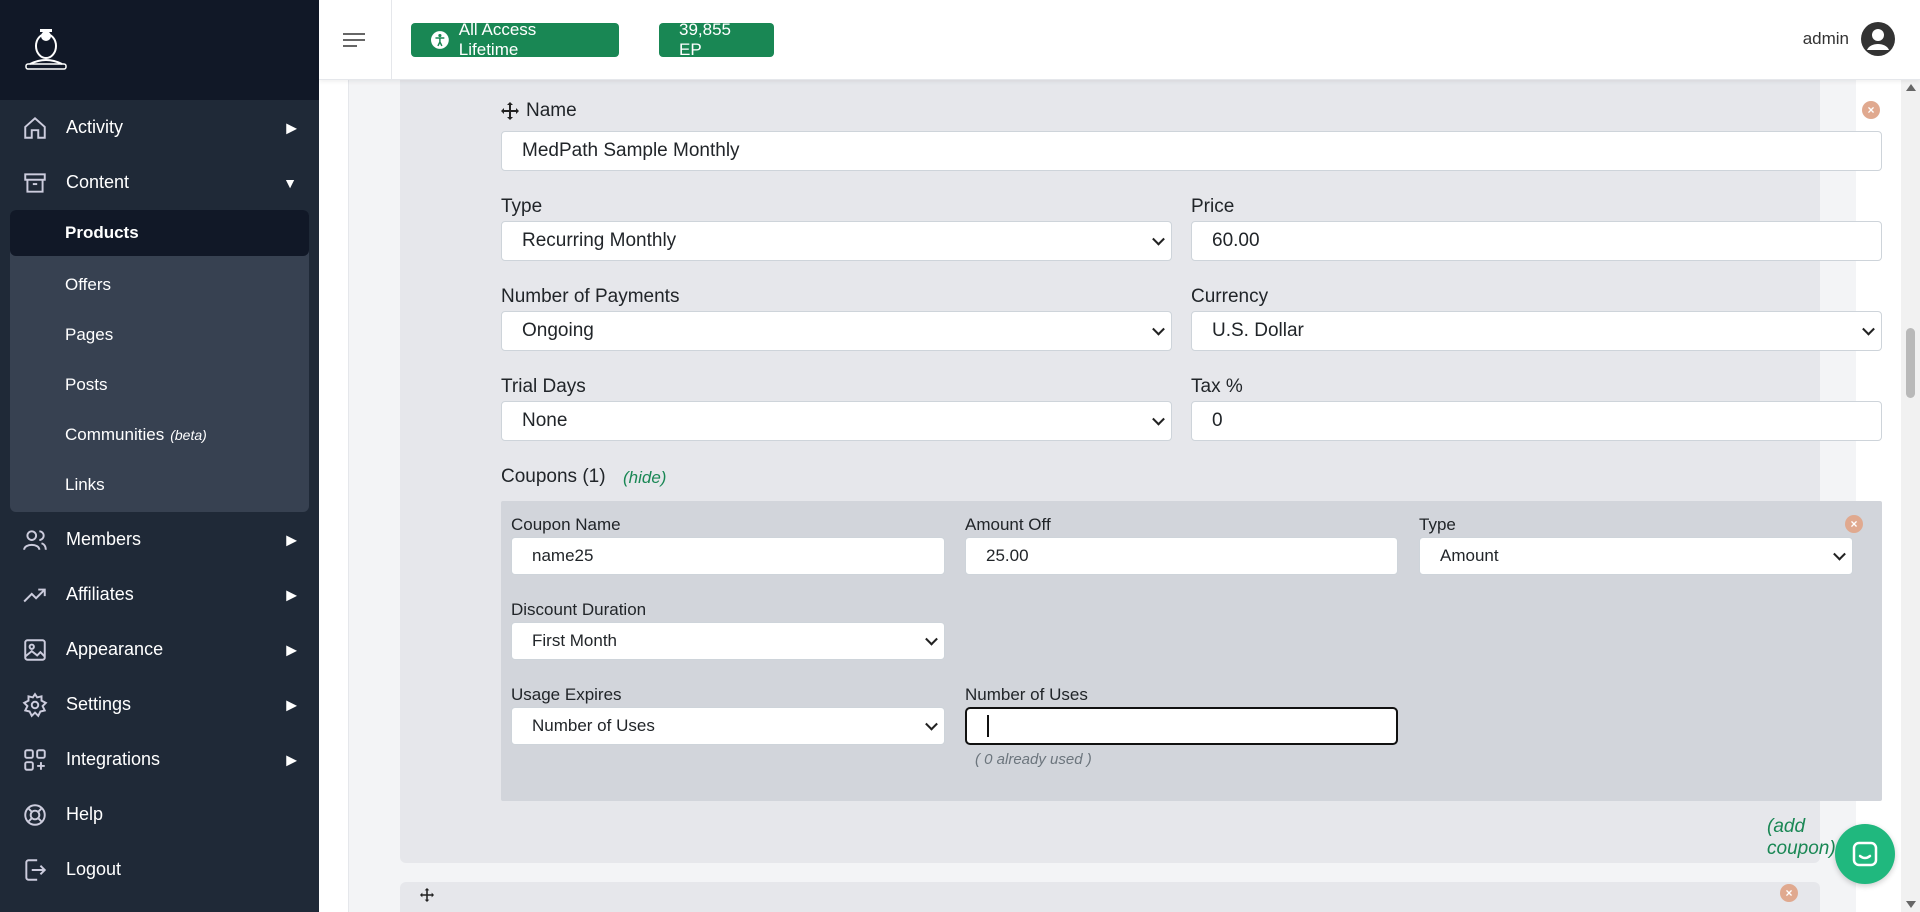 Image resolution: width=1920 pixels, height=912 pixels. I want to click on page-scrollbar, so click(1910, 496).